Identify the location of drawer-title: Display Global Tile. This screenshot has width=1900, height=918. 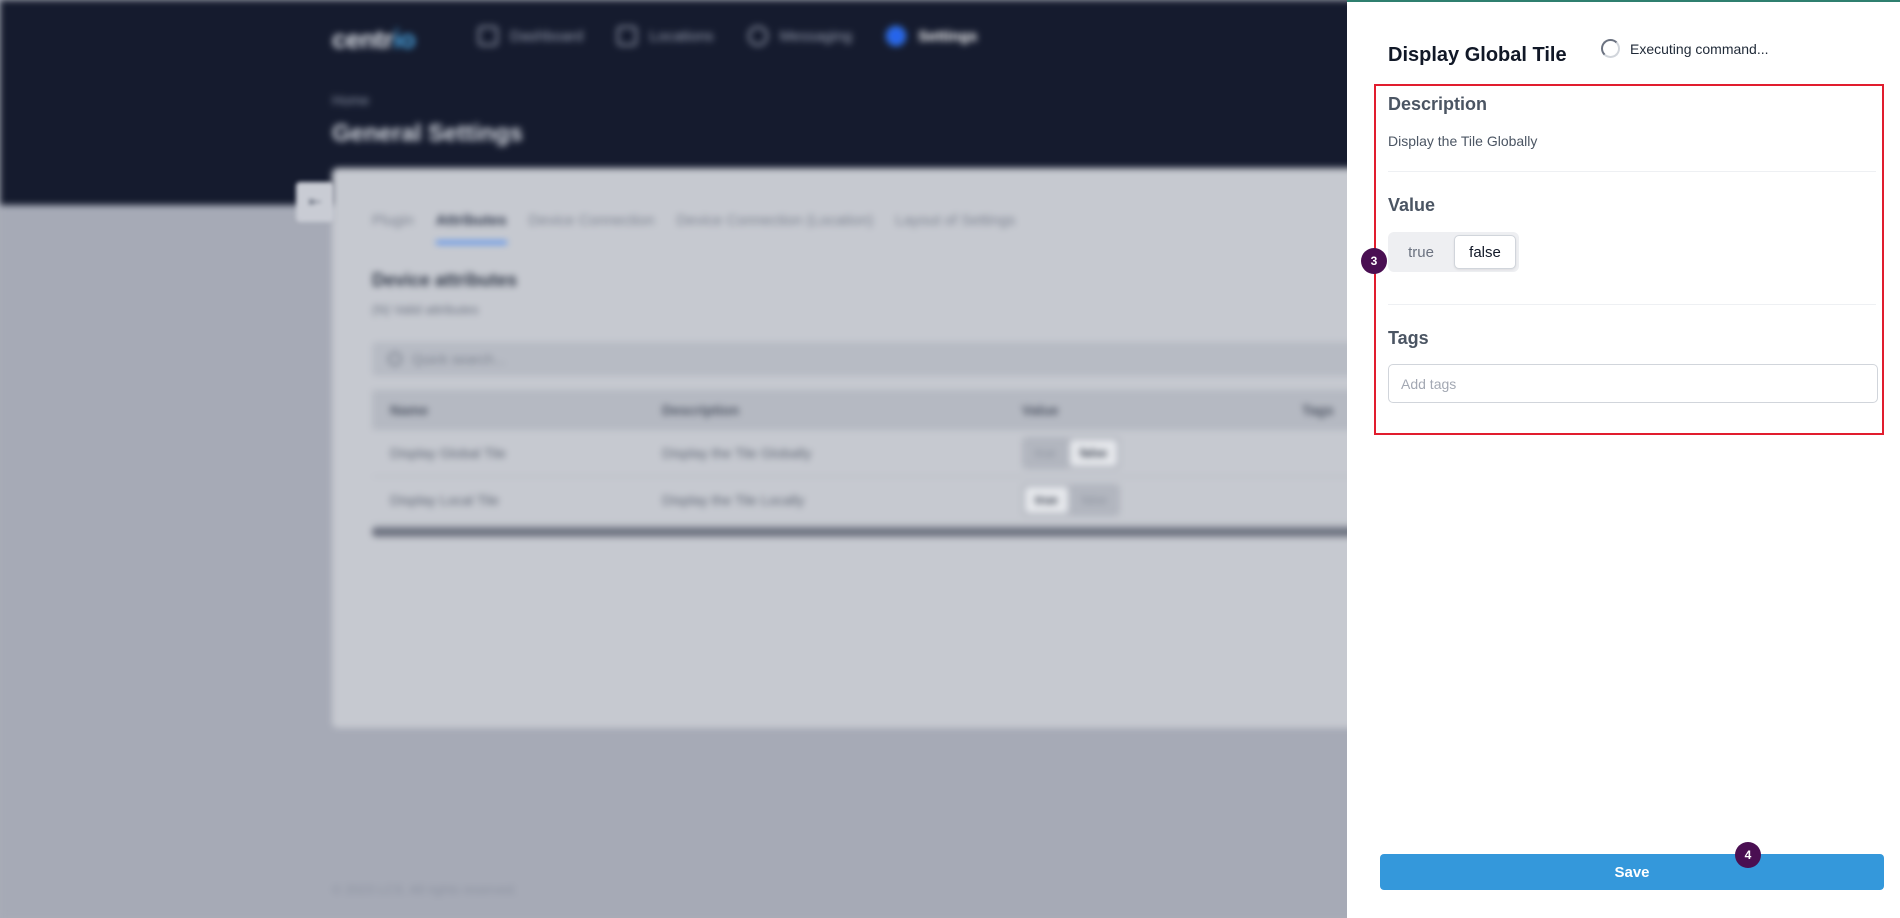
(1477, 55).